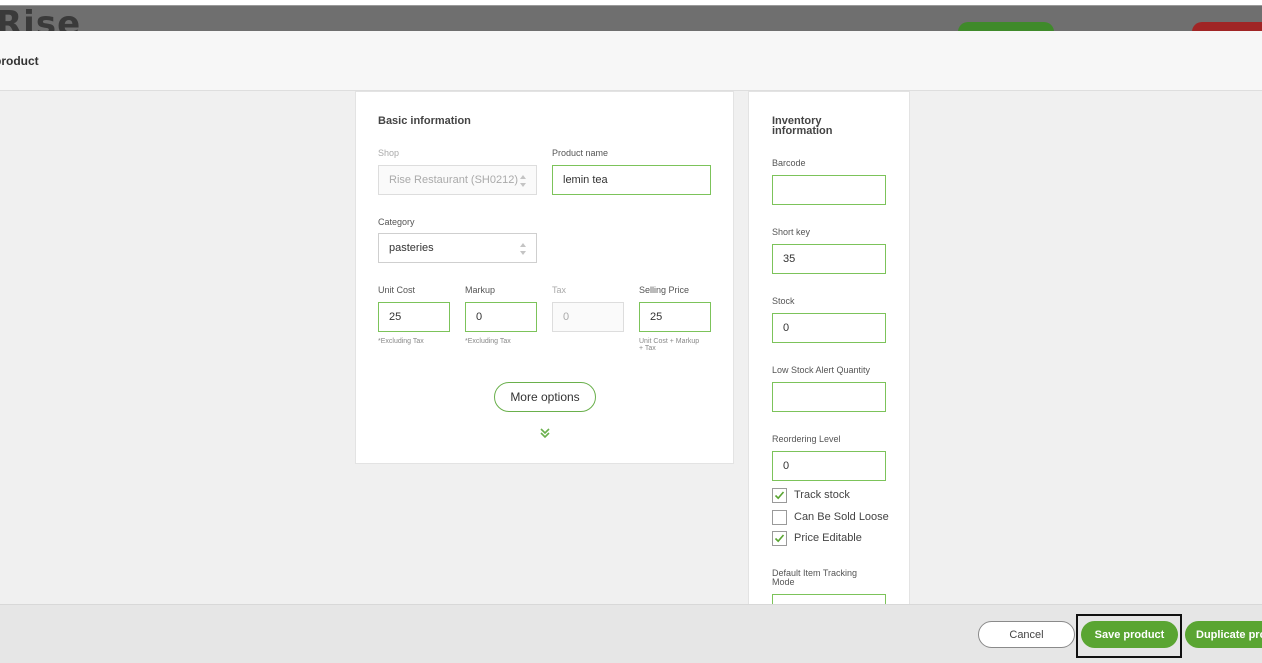 This screenshot has width=1262, height=663. Describe the element at coordinates (401, 341) in the screenshot. I see `unit-cost-hint: *Excluding Tax` at that location.